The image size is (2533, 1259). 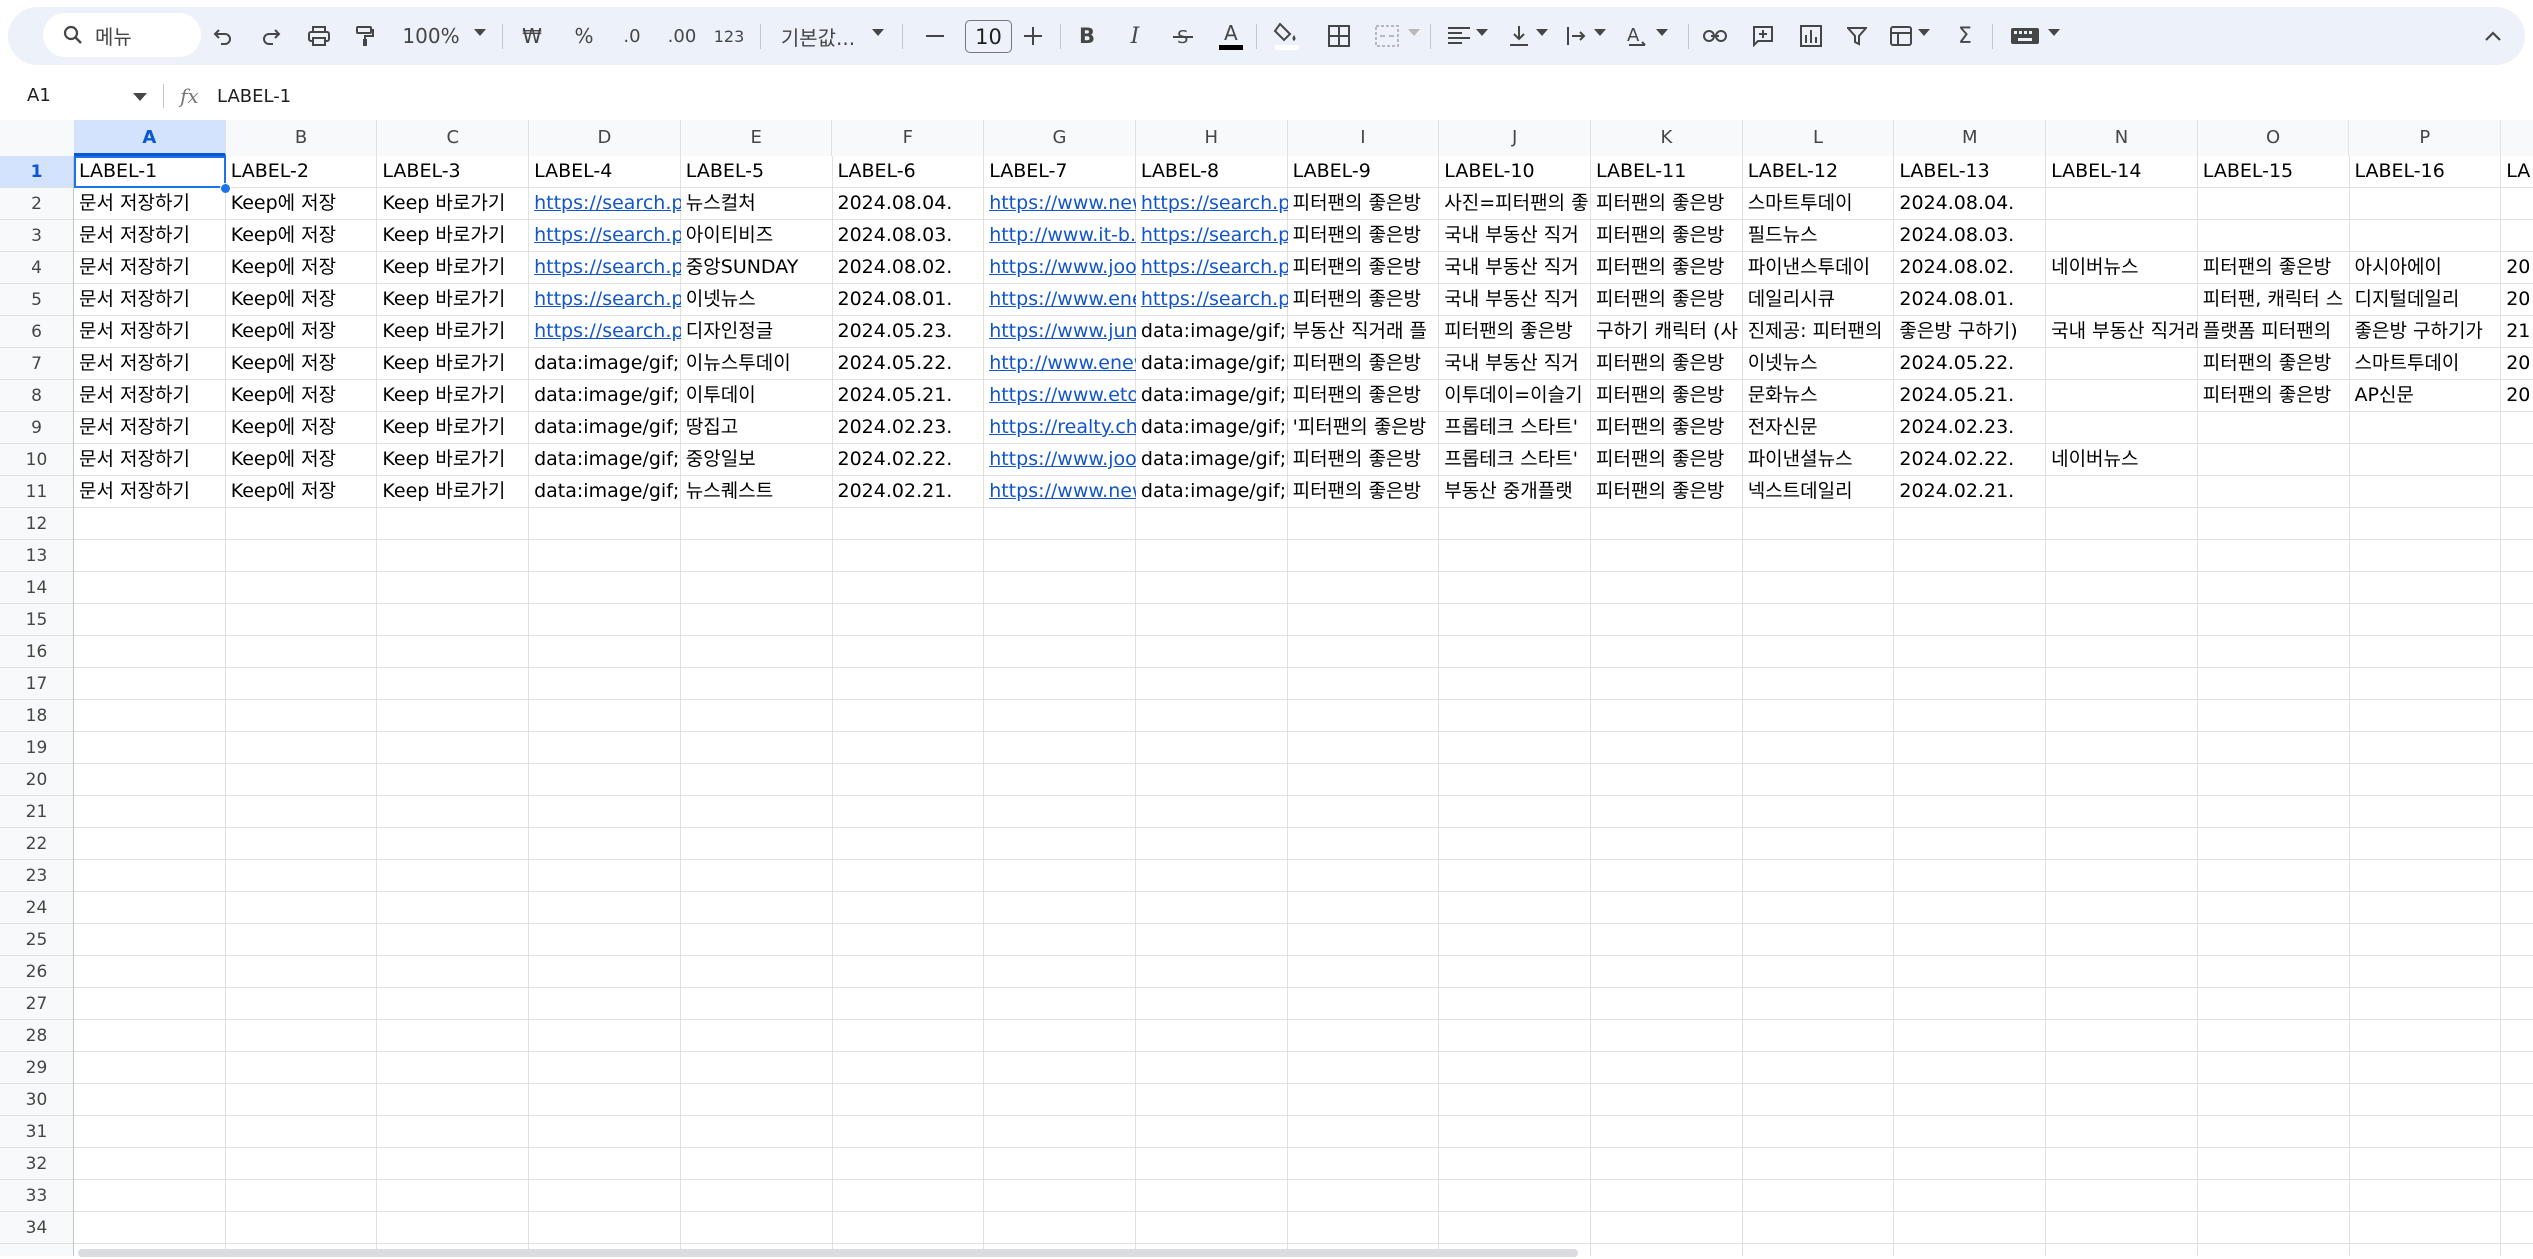 I want to click on data-cell: http://www.enews, so click(x=1060, y=363).